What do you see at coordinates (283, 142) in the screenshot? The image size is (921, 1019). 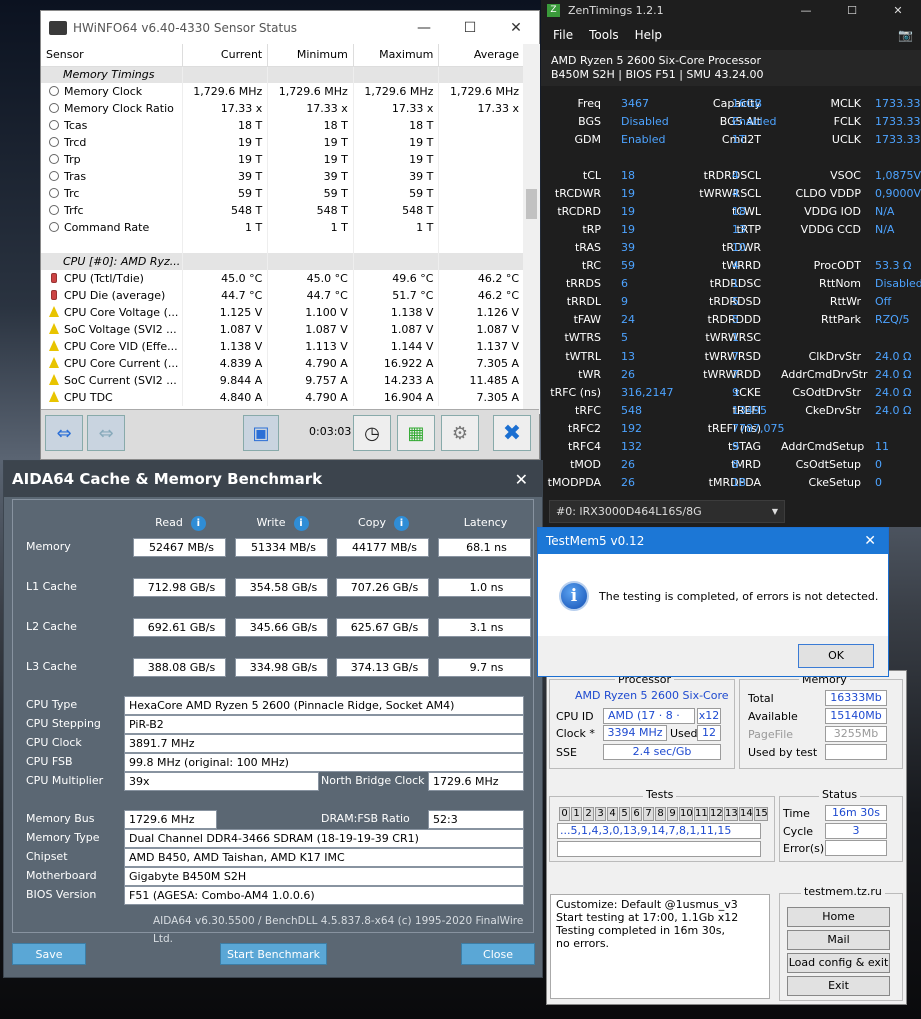 I see `sensor-row: Trcd 19 T 19 T 19 T` at bounding box center [283, 142].